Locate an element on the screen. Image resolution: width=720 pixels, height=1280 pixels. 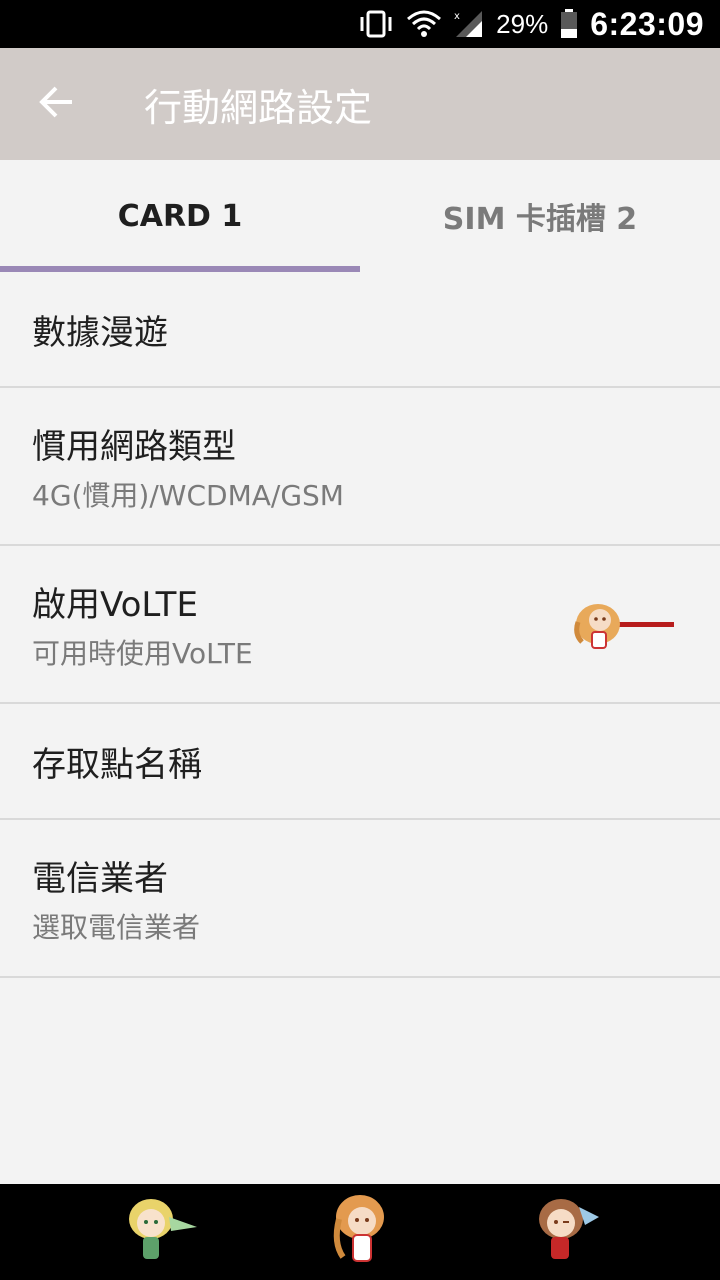
vibrate-icon is located at coordinates (376, 24).